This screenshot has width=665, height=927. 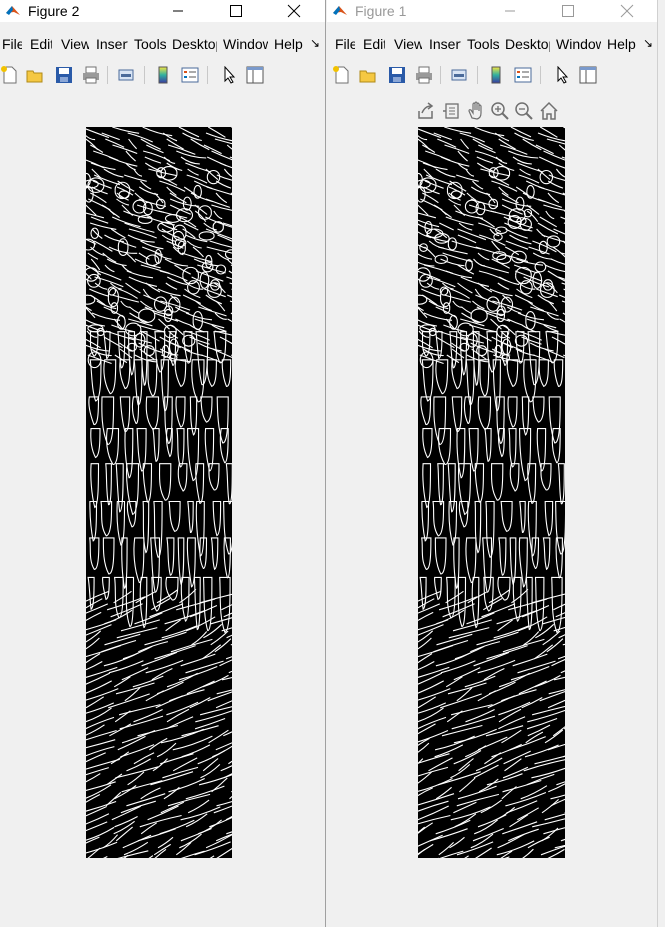 What do you see at coordinates (426, 111) in the screenshot?
I see `export-icon` at bounding box center [426, 111].